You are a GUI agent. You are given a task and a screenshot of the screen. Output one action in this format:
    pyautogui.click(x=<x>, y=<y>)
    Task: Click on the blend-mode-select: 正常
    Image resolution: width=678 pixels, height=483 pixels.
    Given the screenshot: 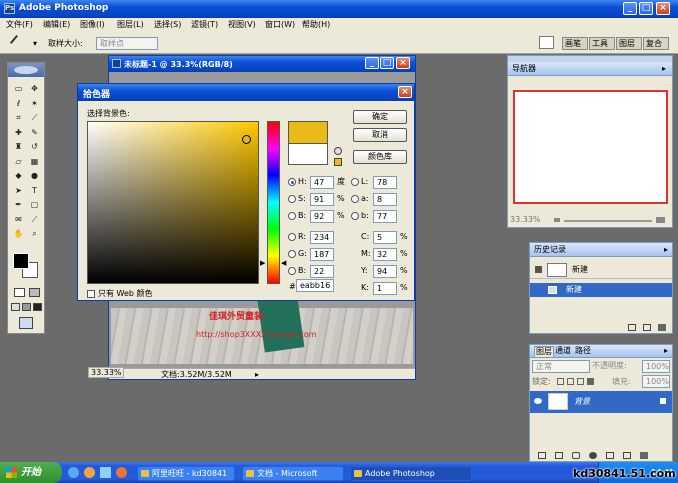 What is the action you would take?
    pyautogui.click(x=561, y=366)
    